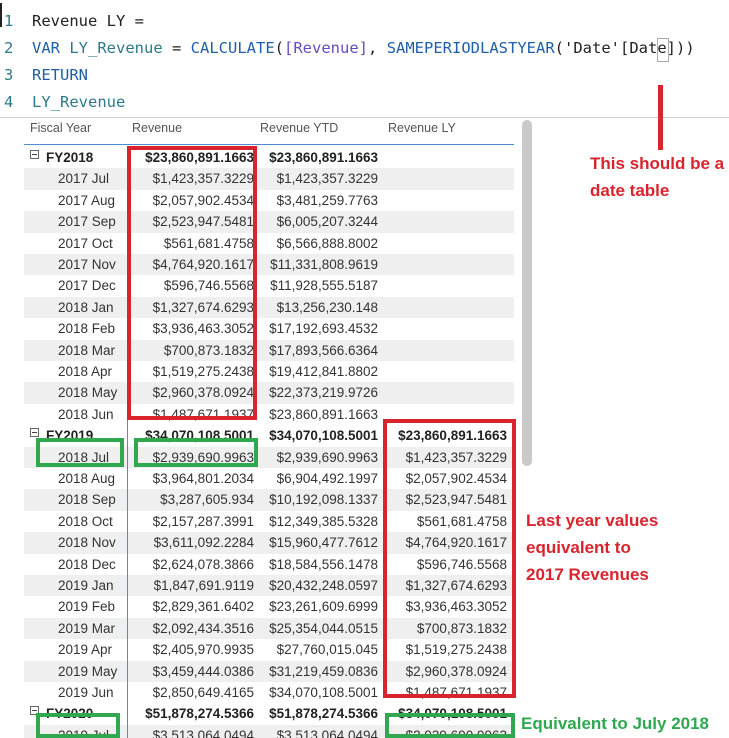  I want to click on cell-value: $20,432,248.0597, so click(323, 585).